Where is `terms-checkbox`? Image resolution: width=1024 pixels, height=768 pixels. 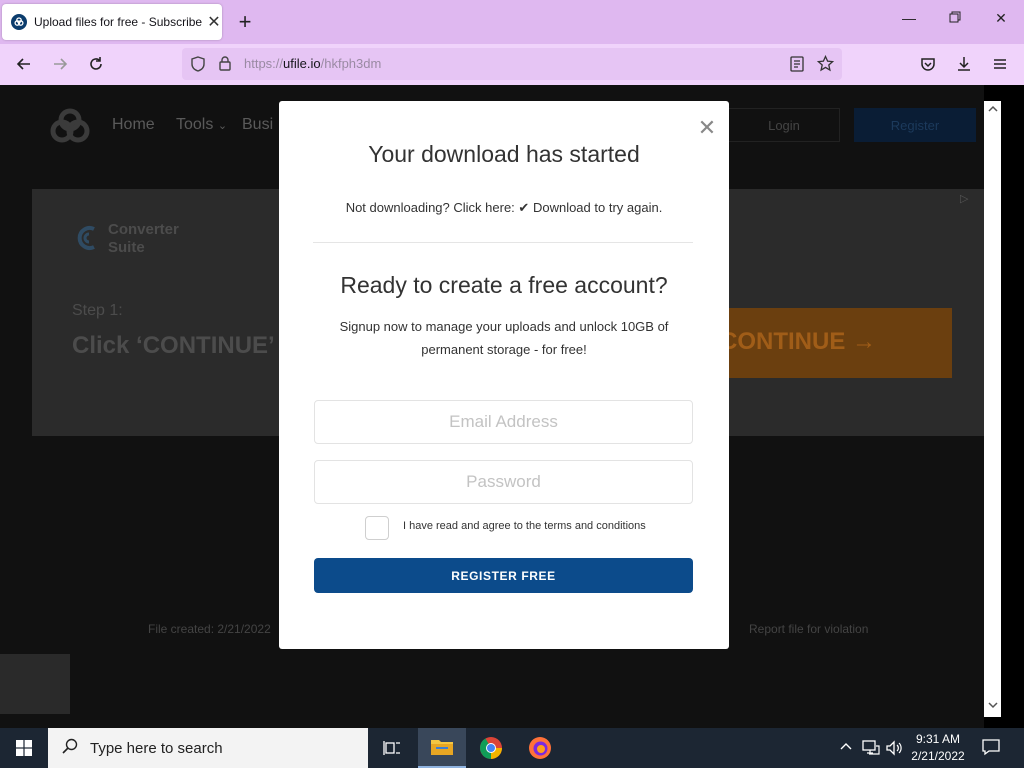 terms-checkbox is located at coordinates (377, 528).